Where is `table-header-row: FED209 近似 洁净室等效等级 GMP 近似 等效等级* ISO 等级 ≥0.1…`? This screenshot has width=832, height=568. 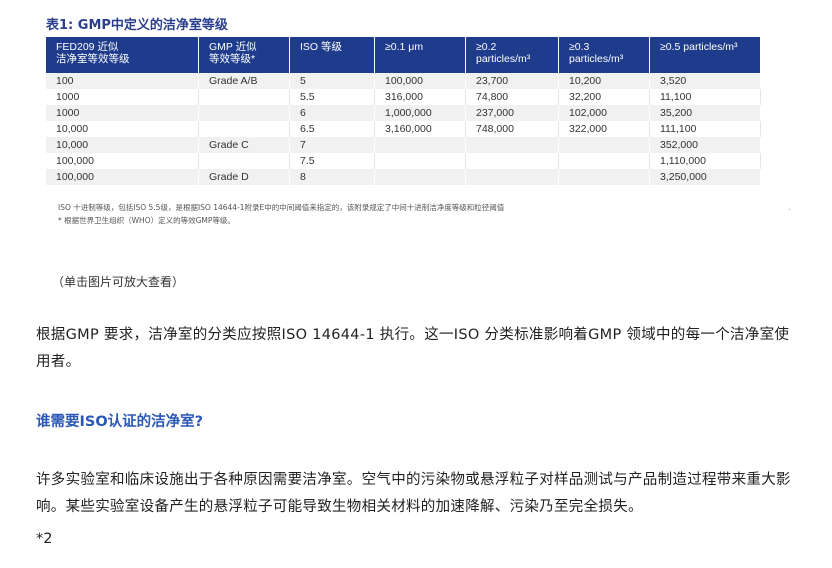
table-header-row: FED209 近似 洁净室等效等级 GMP 近似 等效等级* ISO 等级 ≥0.1… is located at coordinates (403, 55).